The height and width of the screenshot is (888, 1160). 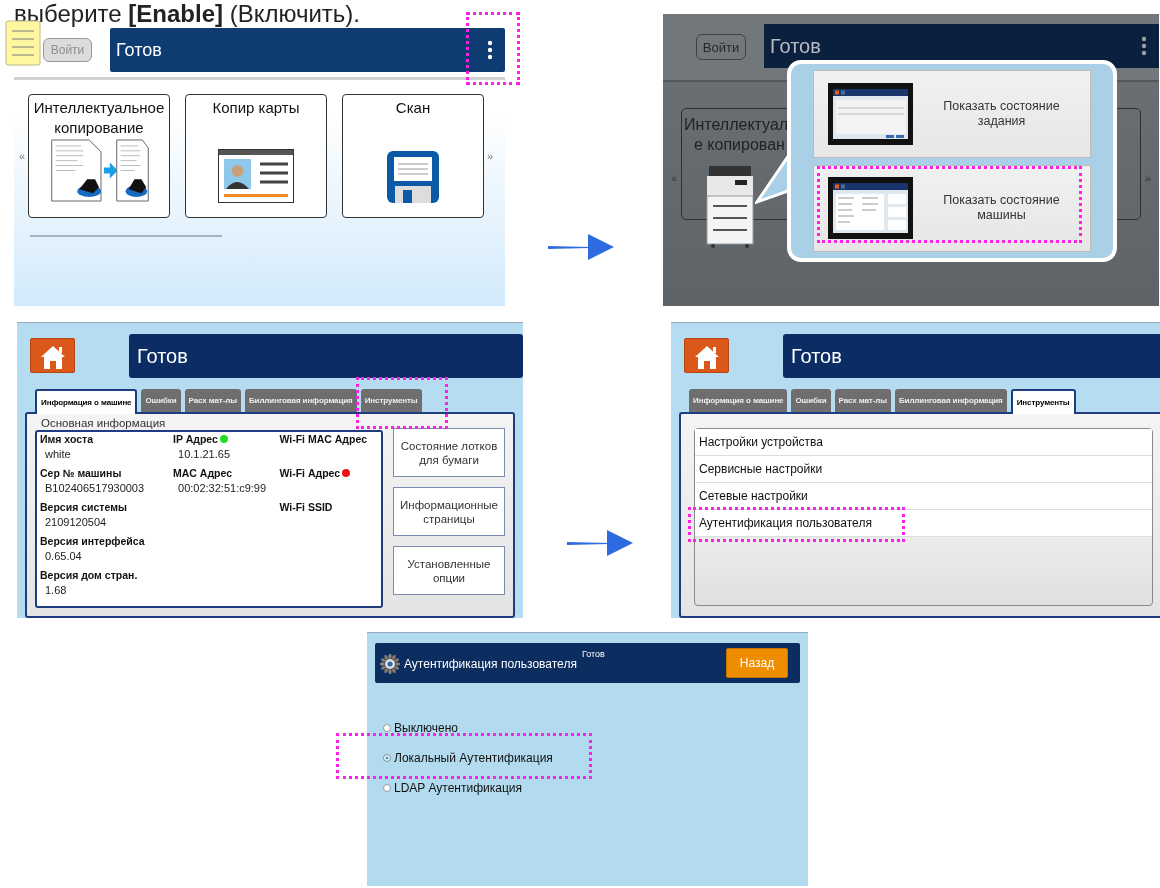 What do you see at coordinates (187, 14) in the screenshot?
I see `instruction-text: выберите [Enable] (Включить).` at bounding box center [187, 14].